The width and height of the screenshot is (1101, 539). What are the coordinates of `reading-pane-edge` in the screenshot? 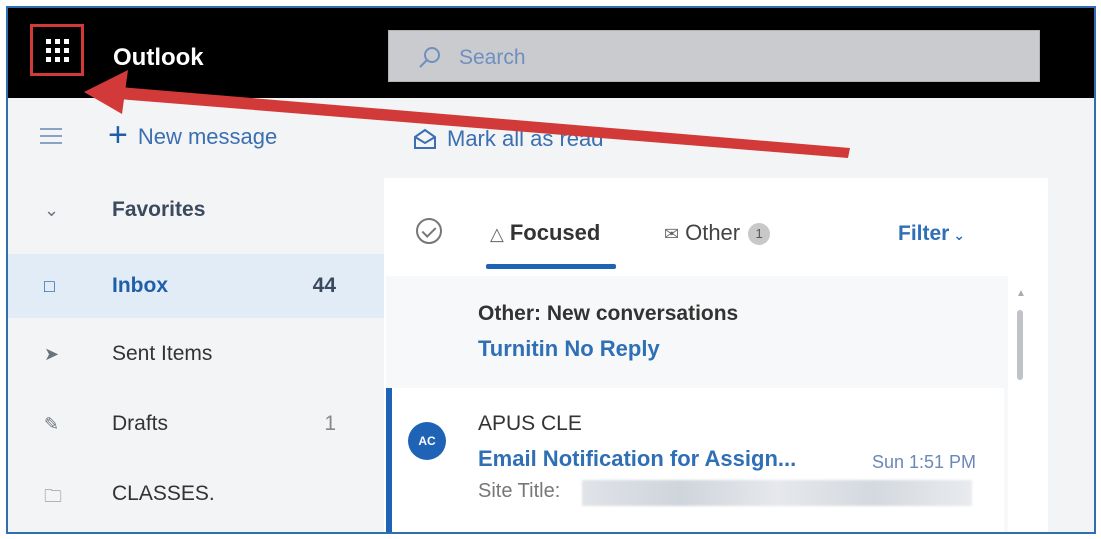 It's located at (1071, 315).